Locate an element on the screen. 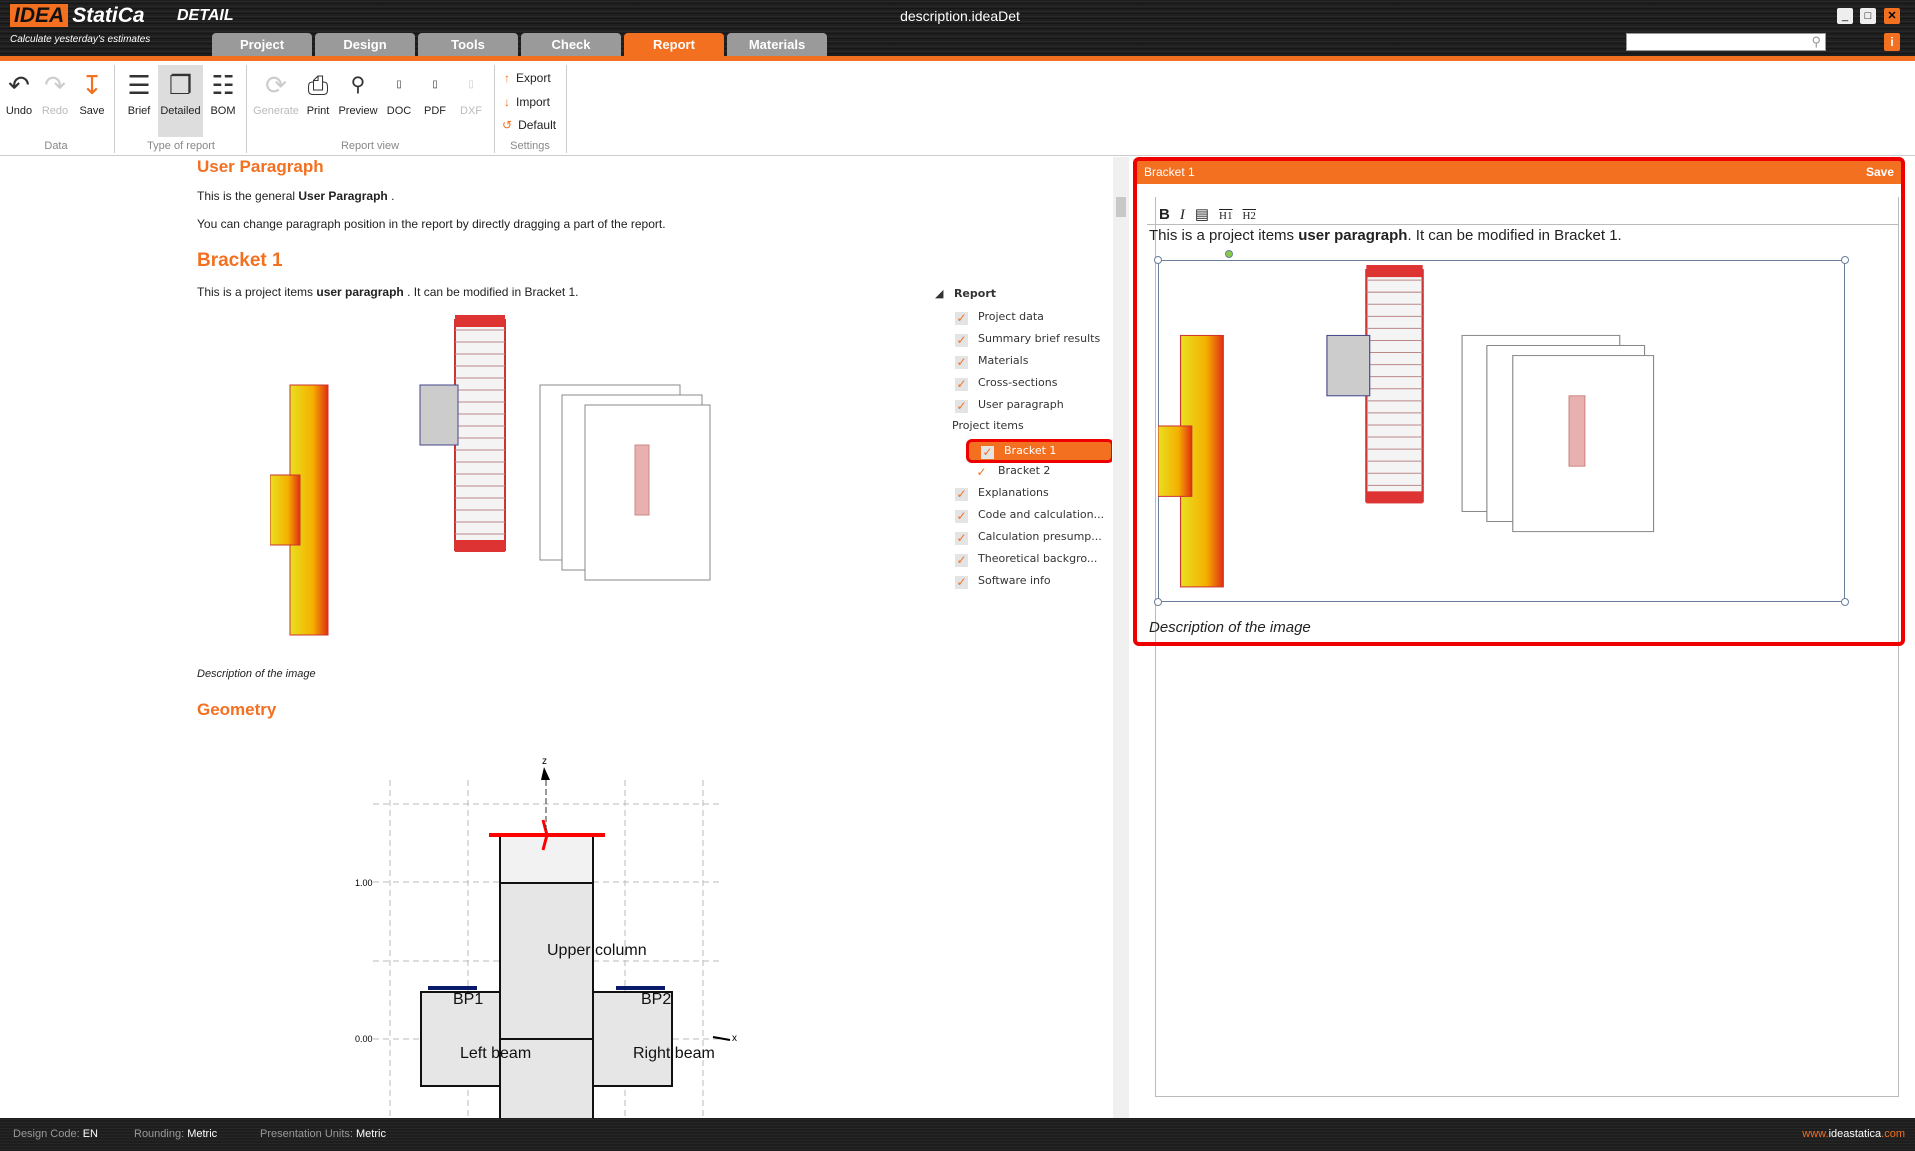  tree-item-label: Summary brief results is located at coordinates (1039, 338).